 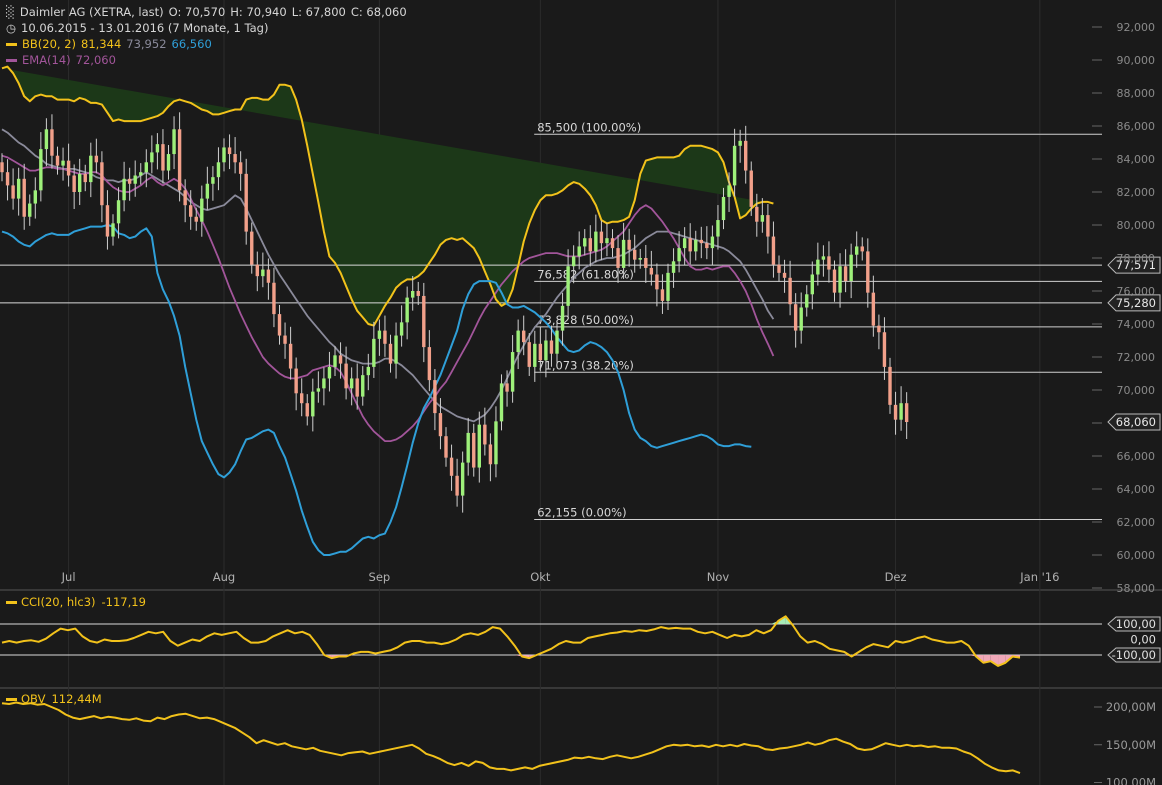 I want to click on price-tick-label: 66,000, so click(x=1136, y=456).